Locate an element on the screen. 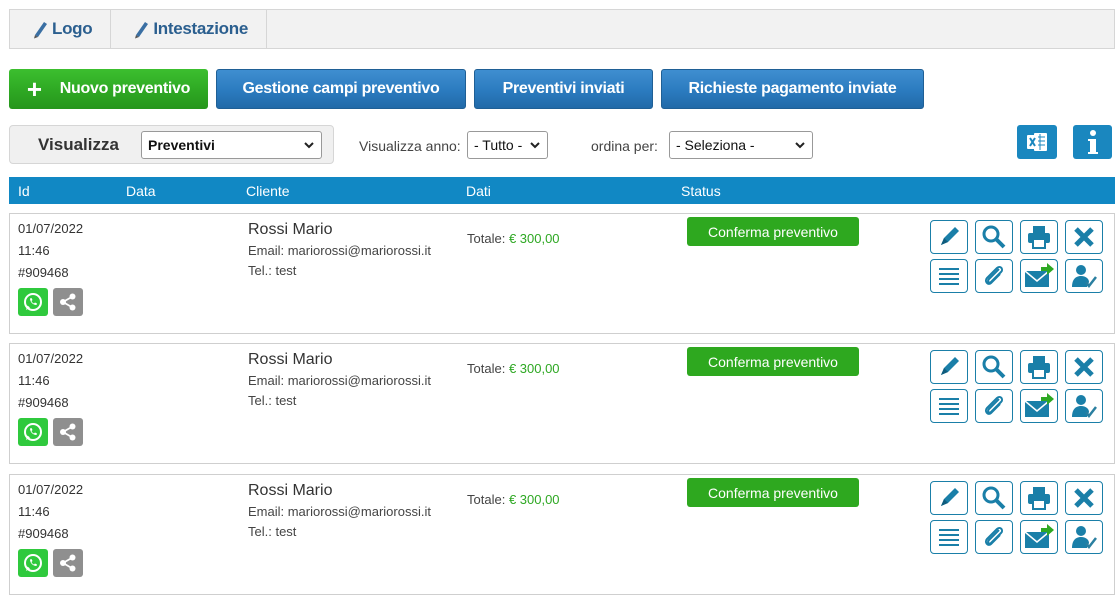 Image resolution: width=1118 pixels, height=598 pixels. tab-intestazione-label: Intestazione is located at coordinates (200, 28).